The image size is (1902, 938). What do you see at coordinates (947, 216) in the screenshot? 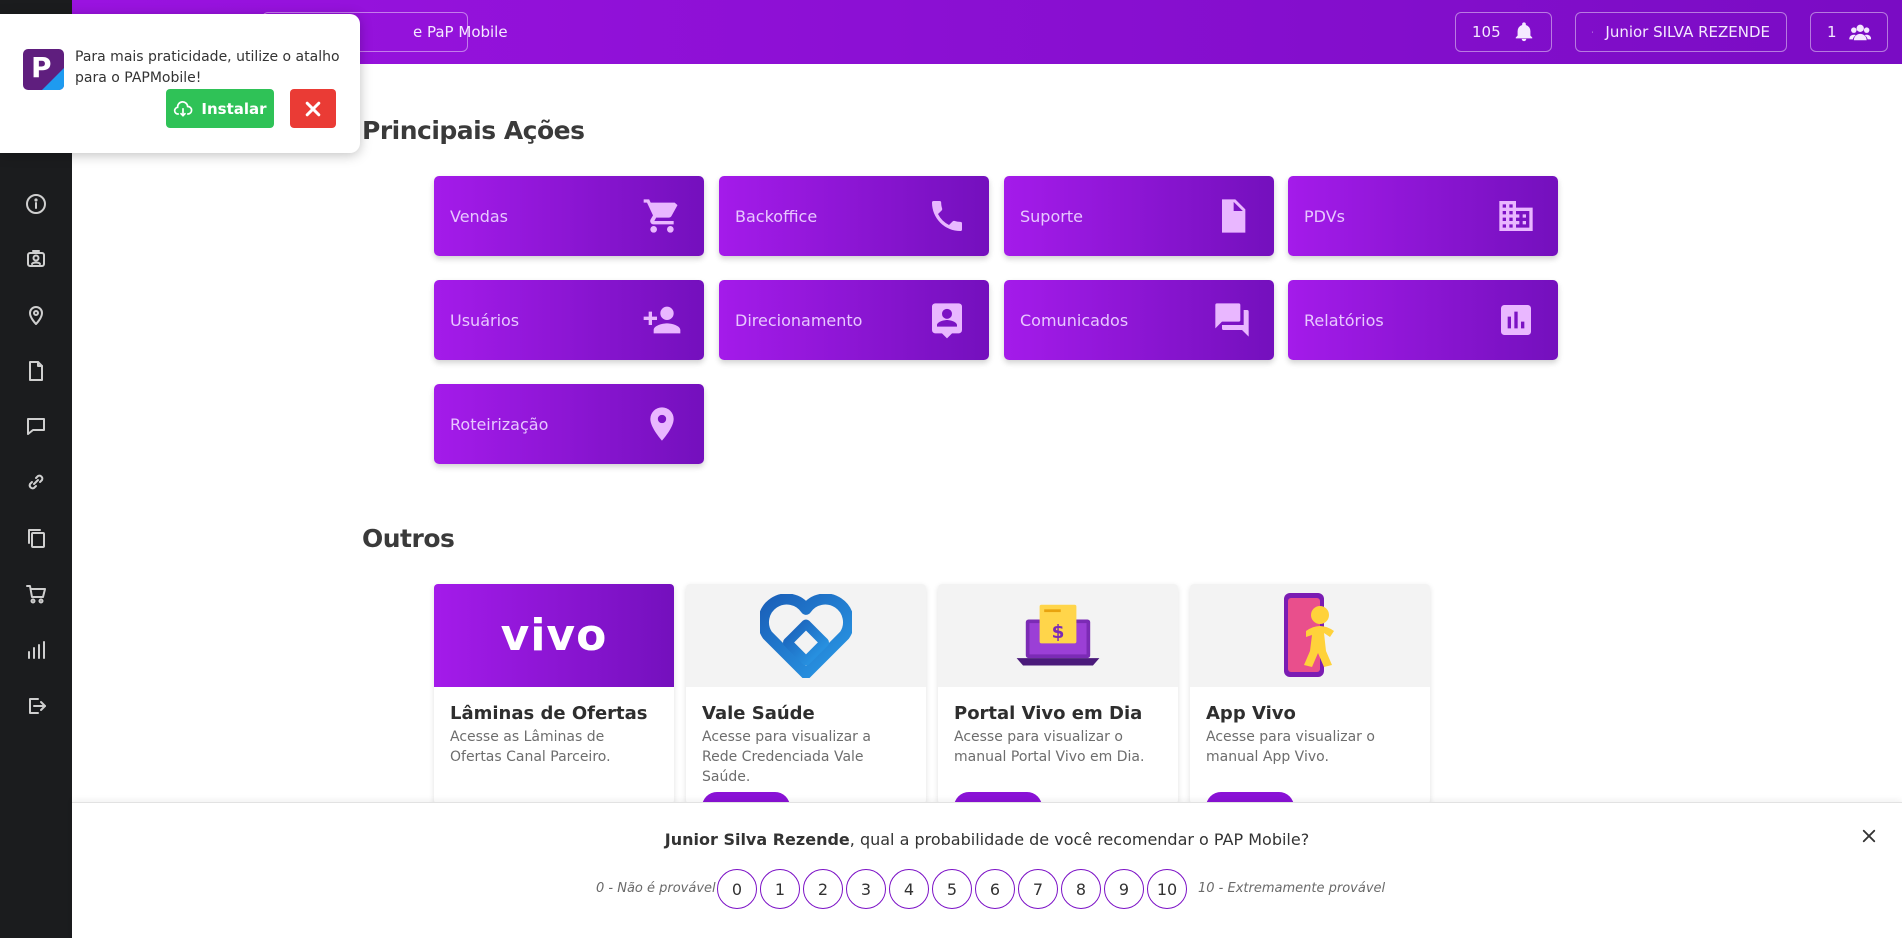
I see `phone-icon` at bounding box center [947, 216].